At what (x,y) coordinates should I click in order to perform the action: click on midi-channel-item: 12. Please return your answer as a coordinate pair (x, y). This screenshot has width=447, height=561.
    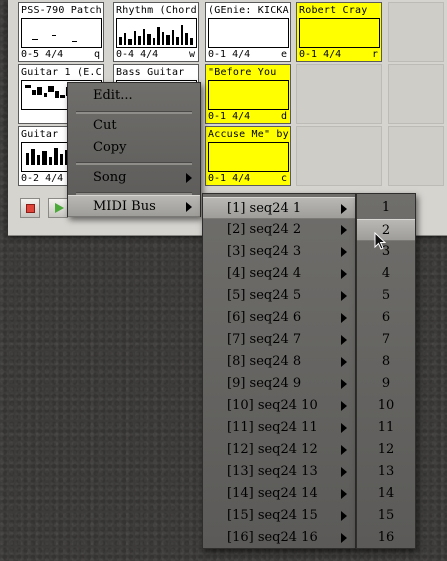
    Looking at the image, I should click on (386, 450).